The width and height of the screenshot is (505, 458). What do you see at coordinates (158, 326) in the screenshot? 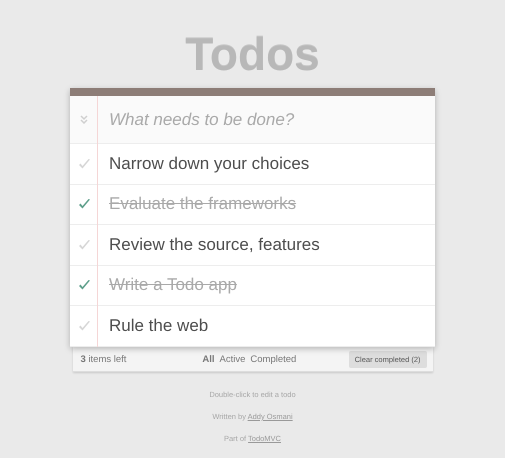
I see `todo-label: Rule the web` at bounding box center [158, 326].